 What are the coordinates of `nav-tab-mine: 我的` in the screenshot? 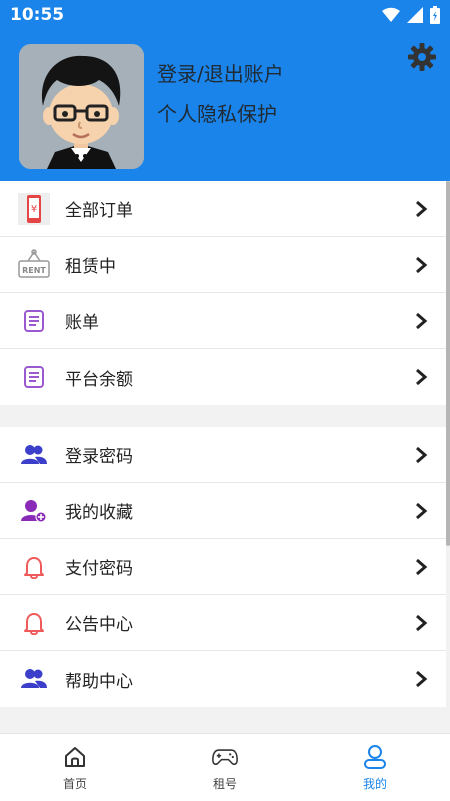 It's located at (375, 767).